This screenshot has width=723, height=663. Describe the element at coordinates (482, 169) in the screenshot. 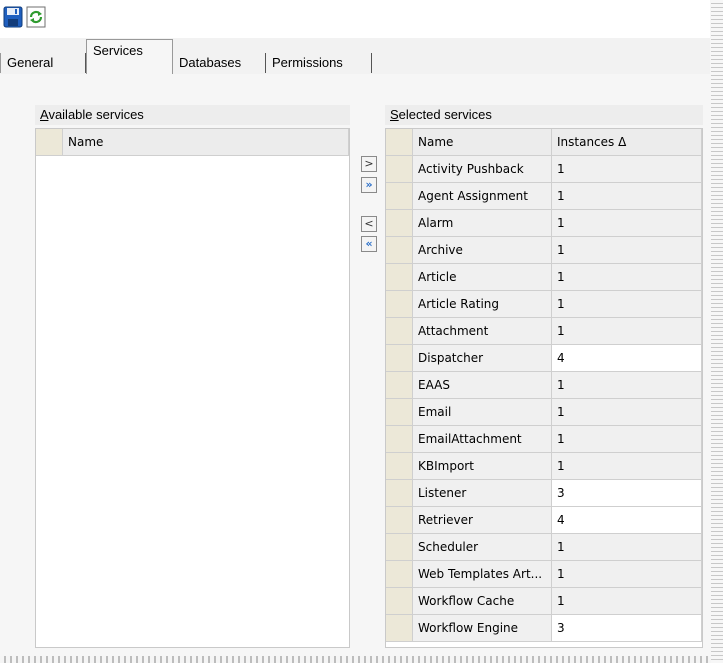

I see `service-name-cell: Activity Pushback` at that location.